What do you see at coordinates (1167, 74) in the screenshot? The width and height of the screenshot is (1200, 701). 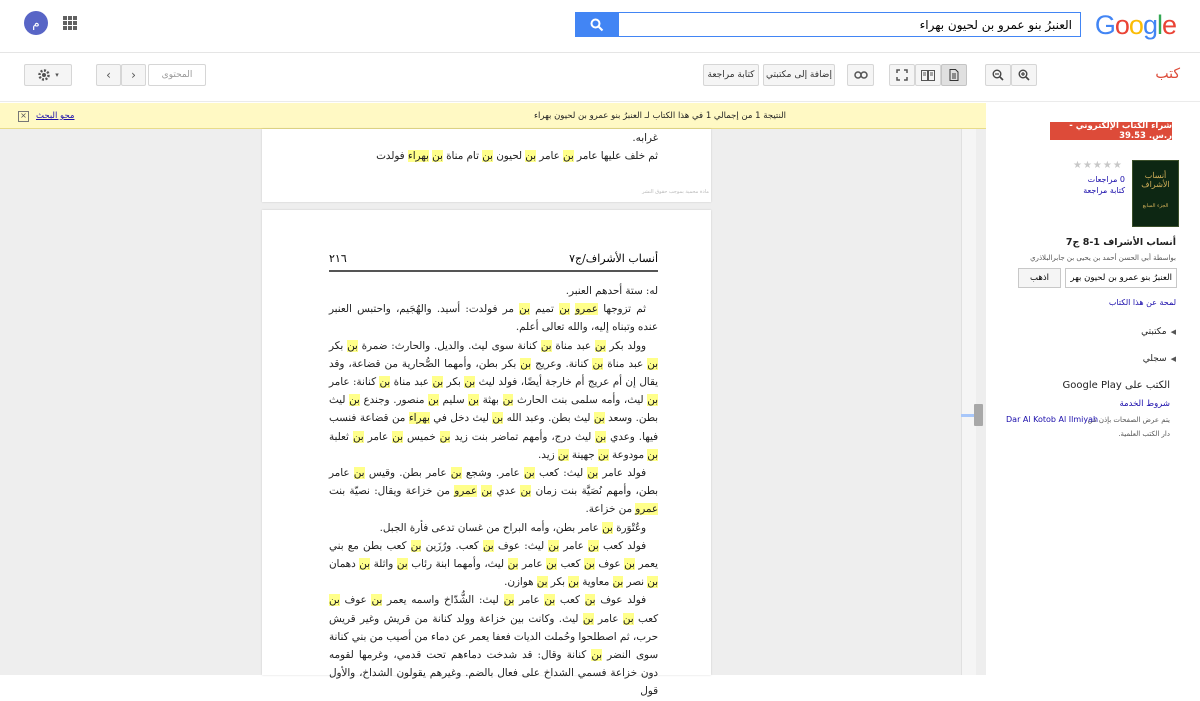 I see `section-label: كتب` at bounding box center [1167, 74].